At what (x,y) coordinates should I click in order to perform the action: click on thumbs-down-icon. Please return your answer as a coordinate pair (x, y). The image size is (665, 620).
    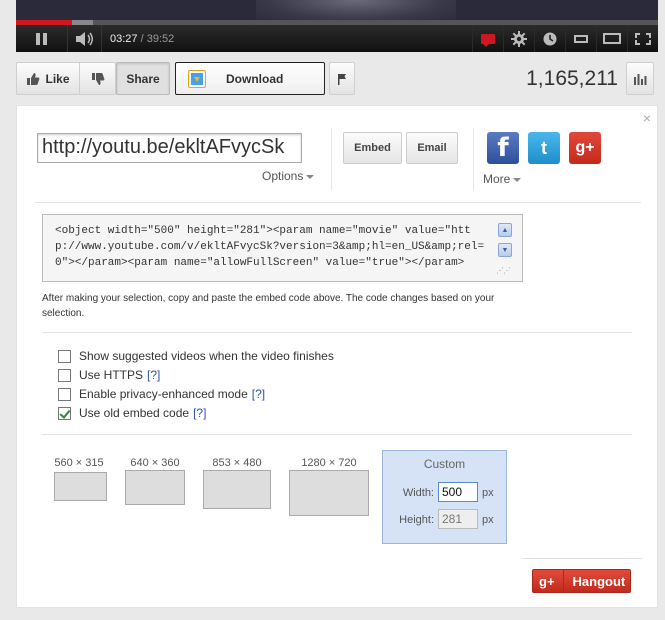
    Looking at the image, I should click on (97, 78).